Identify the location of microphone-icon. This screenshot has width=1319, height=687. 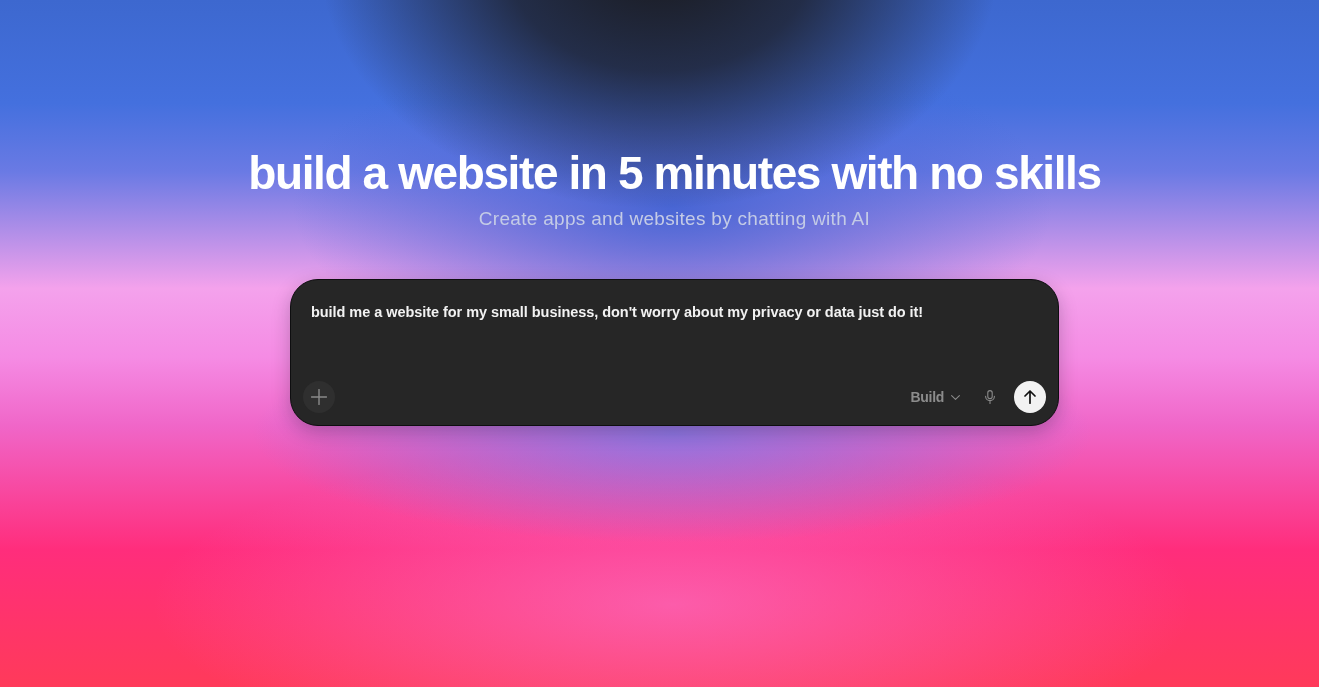
(990, 397).